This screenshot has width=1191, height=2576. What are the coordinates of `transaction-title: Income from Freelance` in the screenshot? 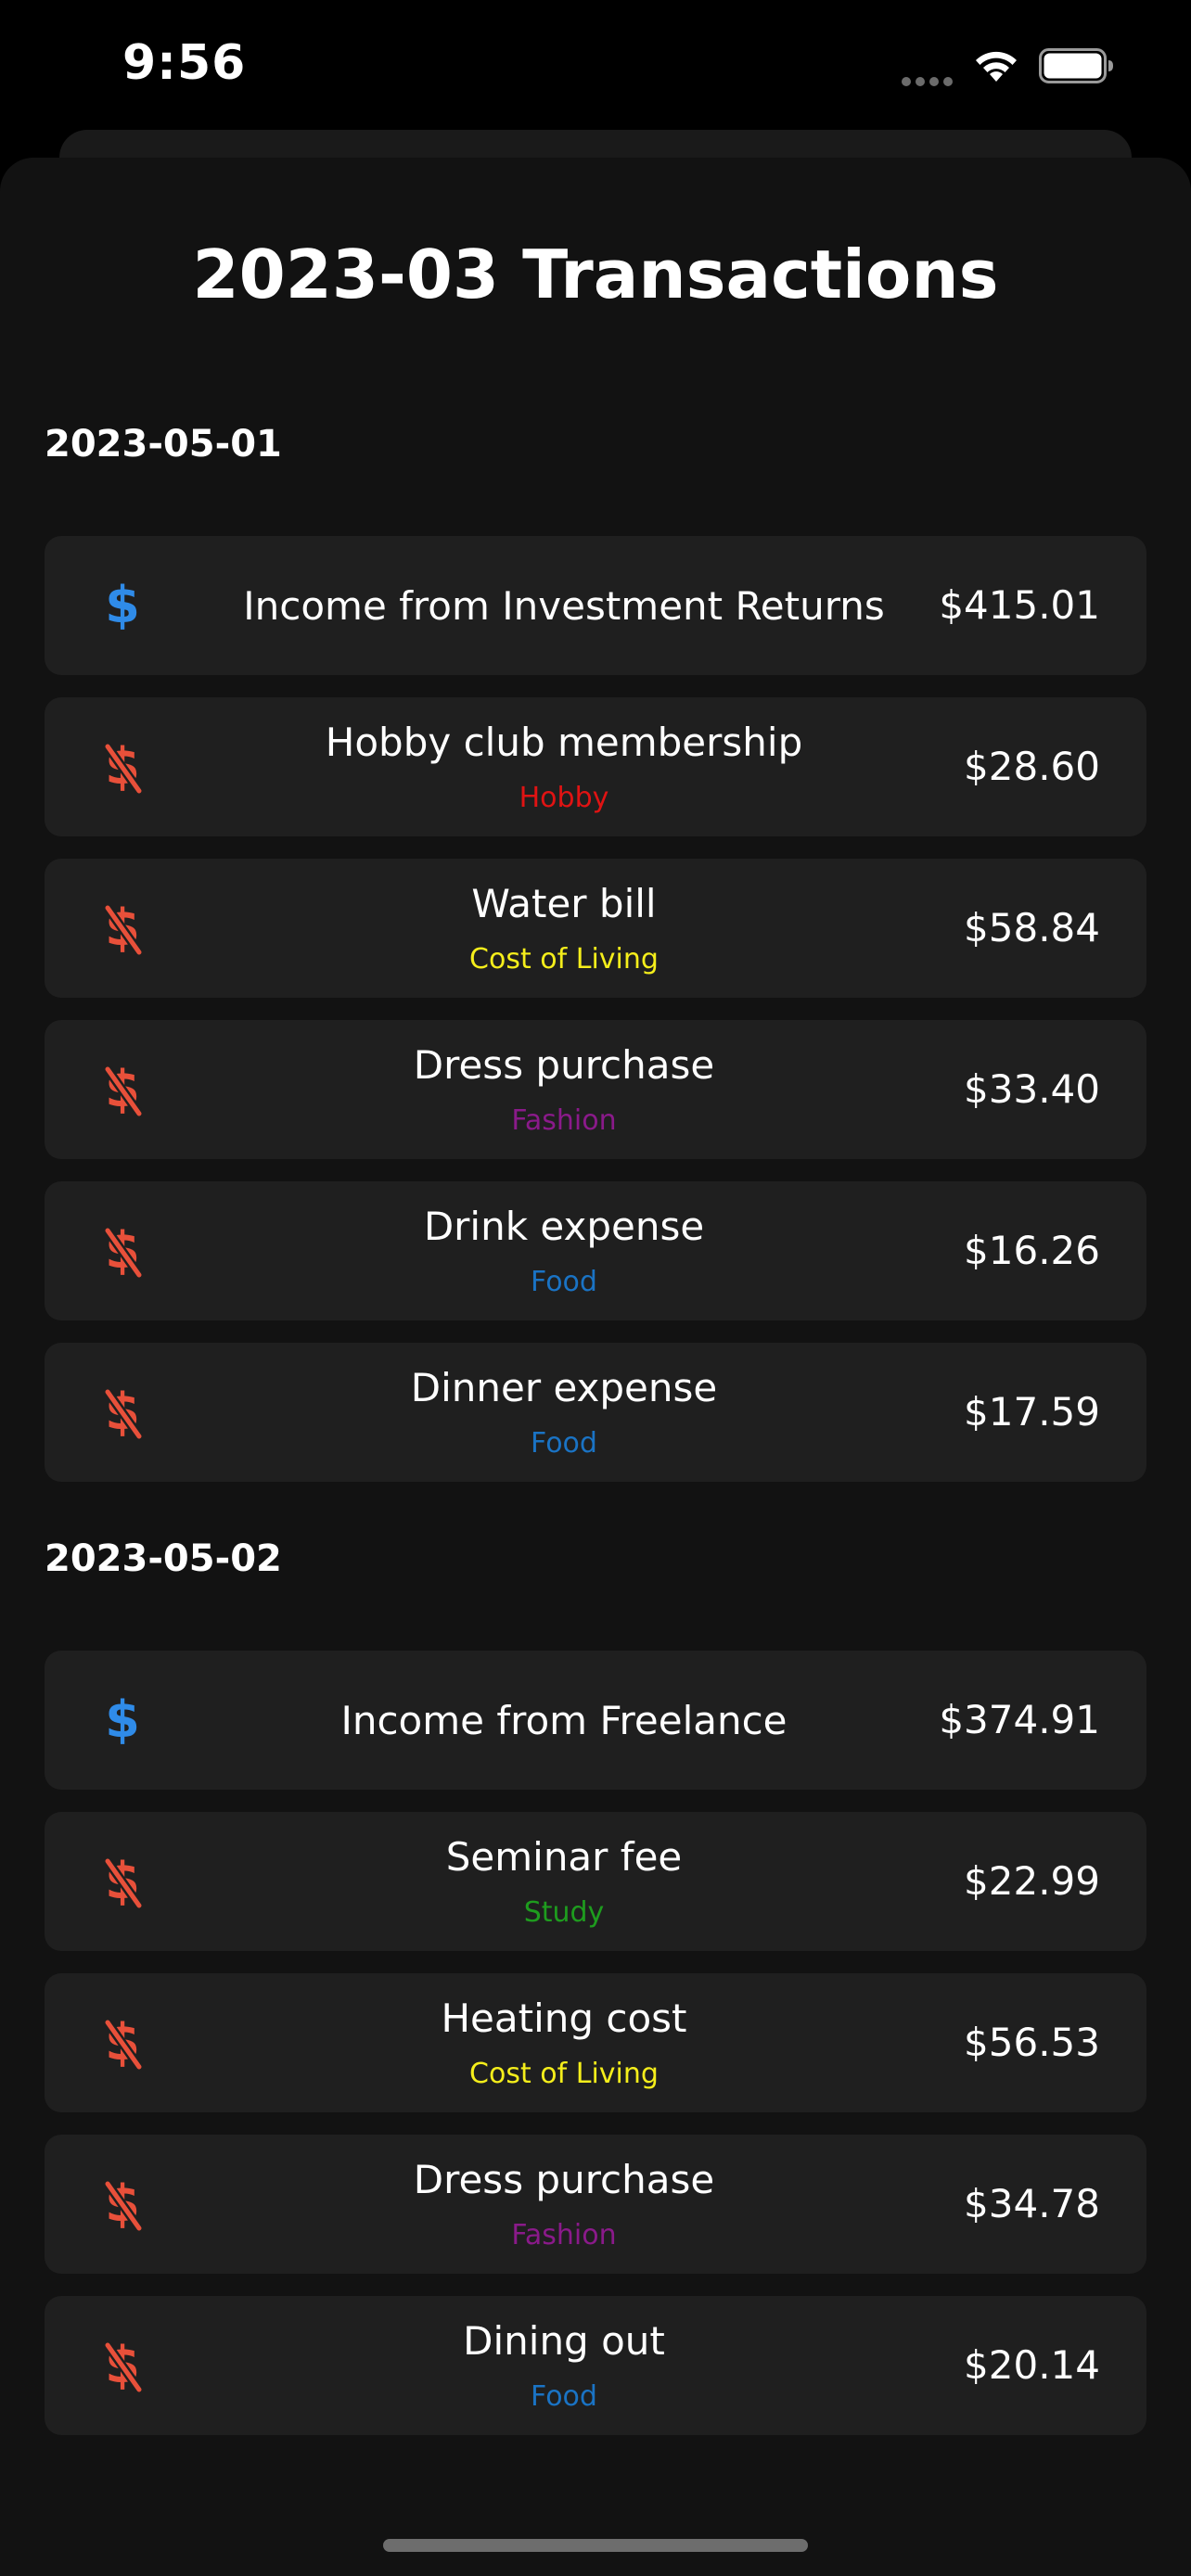 It's located at (564, 1720).